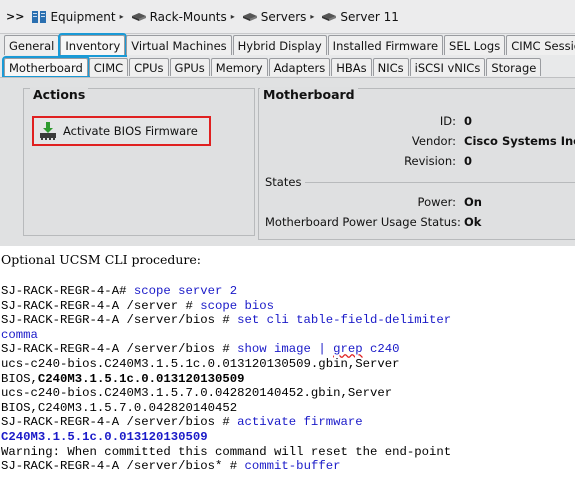  Describe the element at coordinates (179, 45) in the screenshot. I see `tab-virtual-machines: Virtual Machines` at that location.